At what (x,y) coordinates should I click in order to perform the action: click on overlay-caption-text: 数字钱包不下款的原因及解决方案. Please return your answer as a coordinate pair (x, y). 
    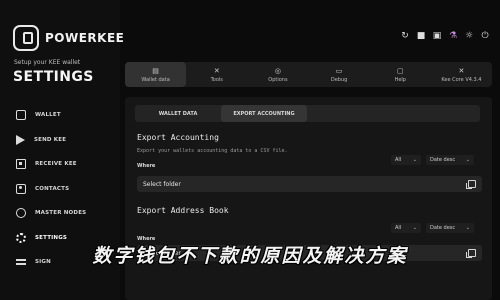
    Looking at the image, I should click on (250, 255).